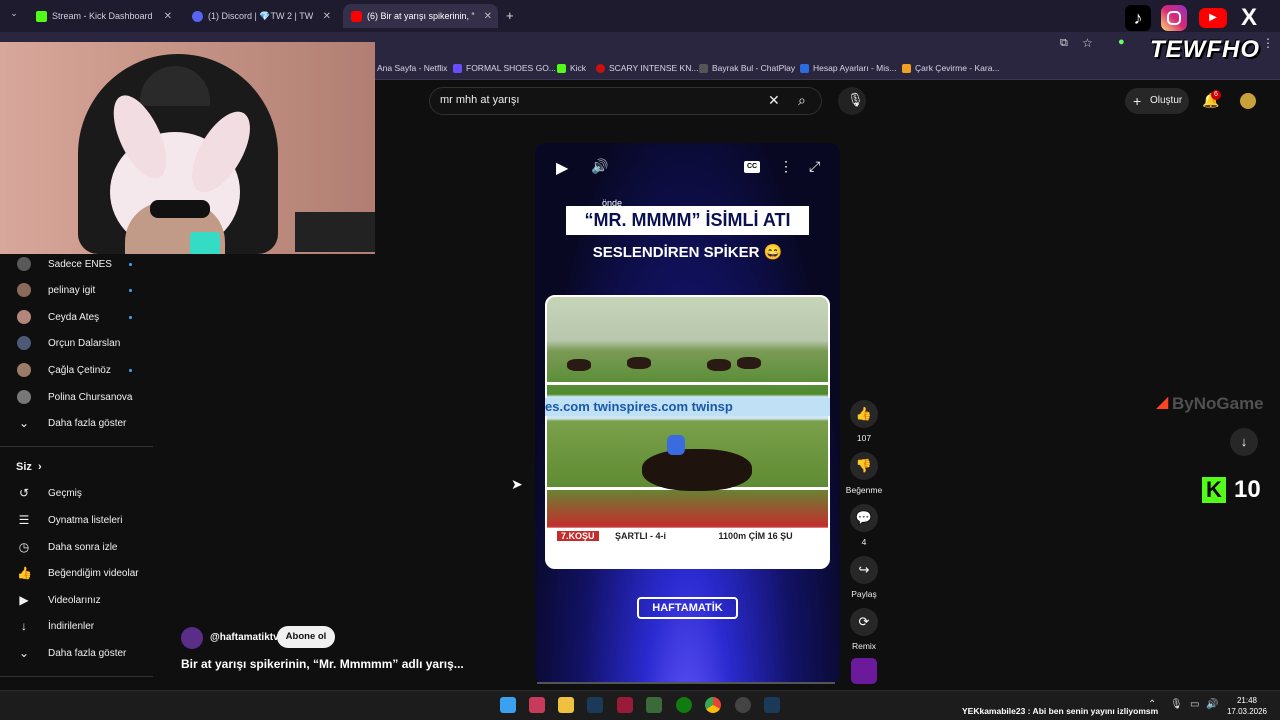 The width and height of the screenshot is (1280, 720). What do you see at coordinates (1268, 43) in the screenshot?
I see `menu-icon: ⋮` at bounding box center [1268, 43].